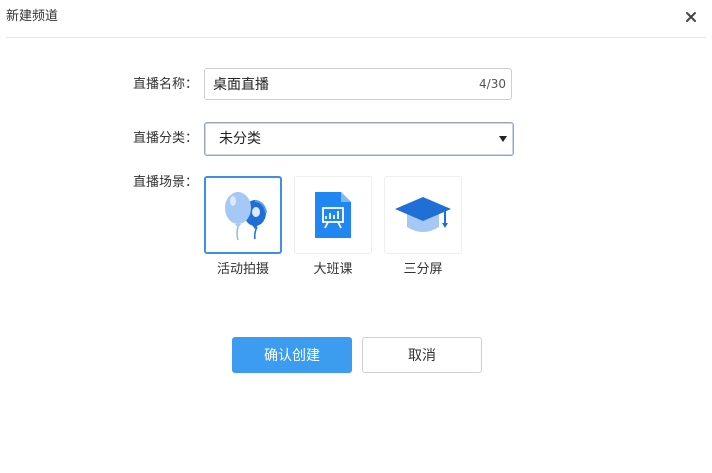 This screenshot has width=712, height=473. Describe the element at coordinates (165, 182) in the screenshot. I see `scene-label: 直播场景：` at that location.